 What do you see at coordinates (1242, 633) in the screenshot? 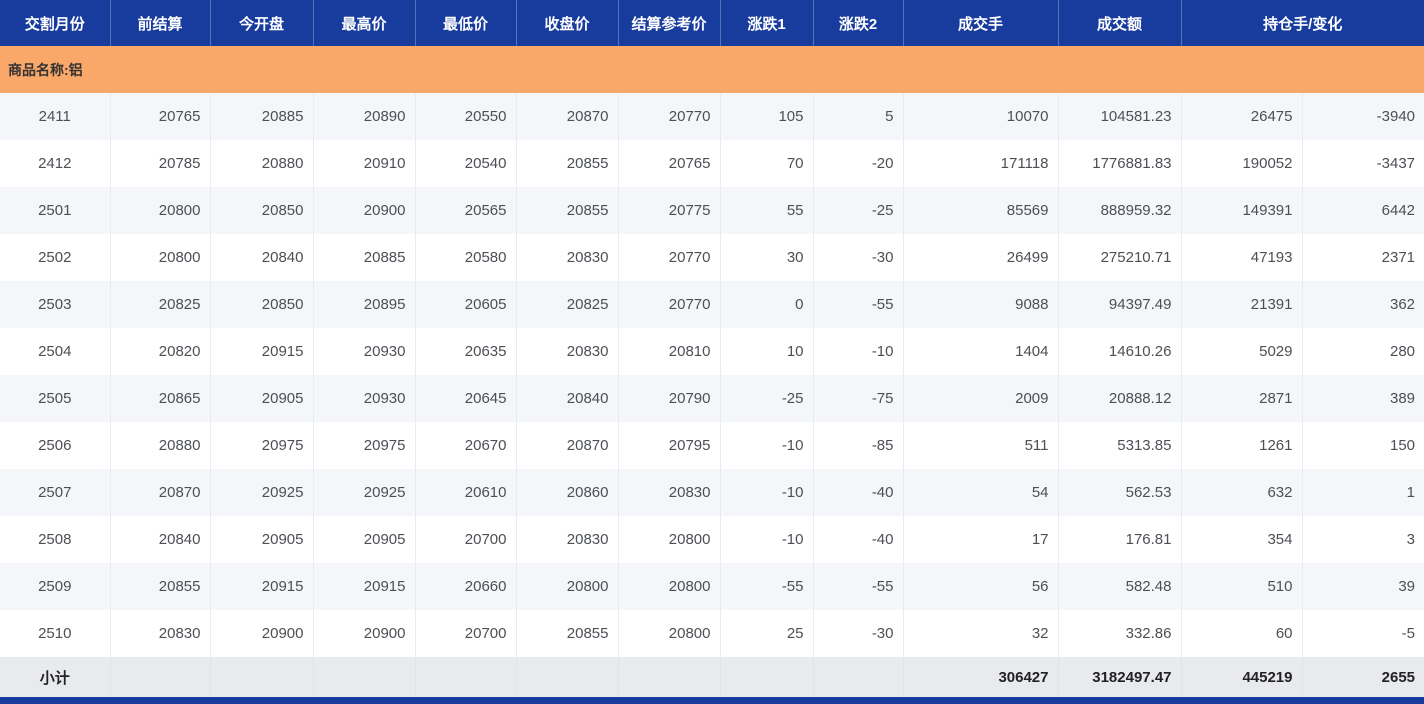
I see `cell-value: 60` at bounding box center [1242, 633].